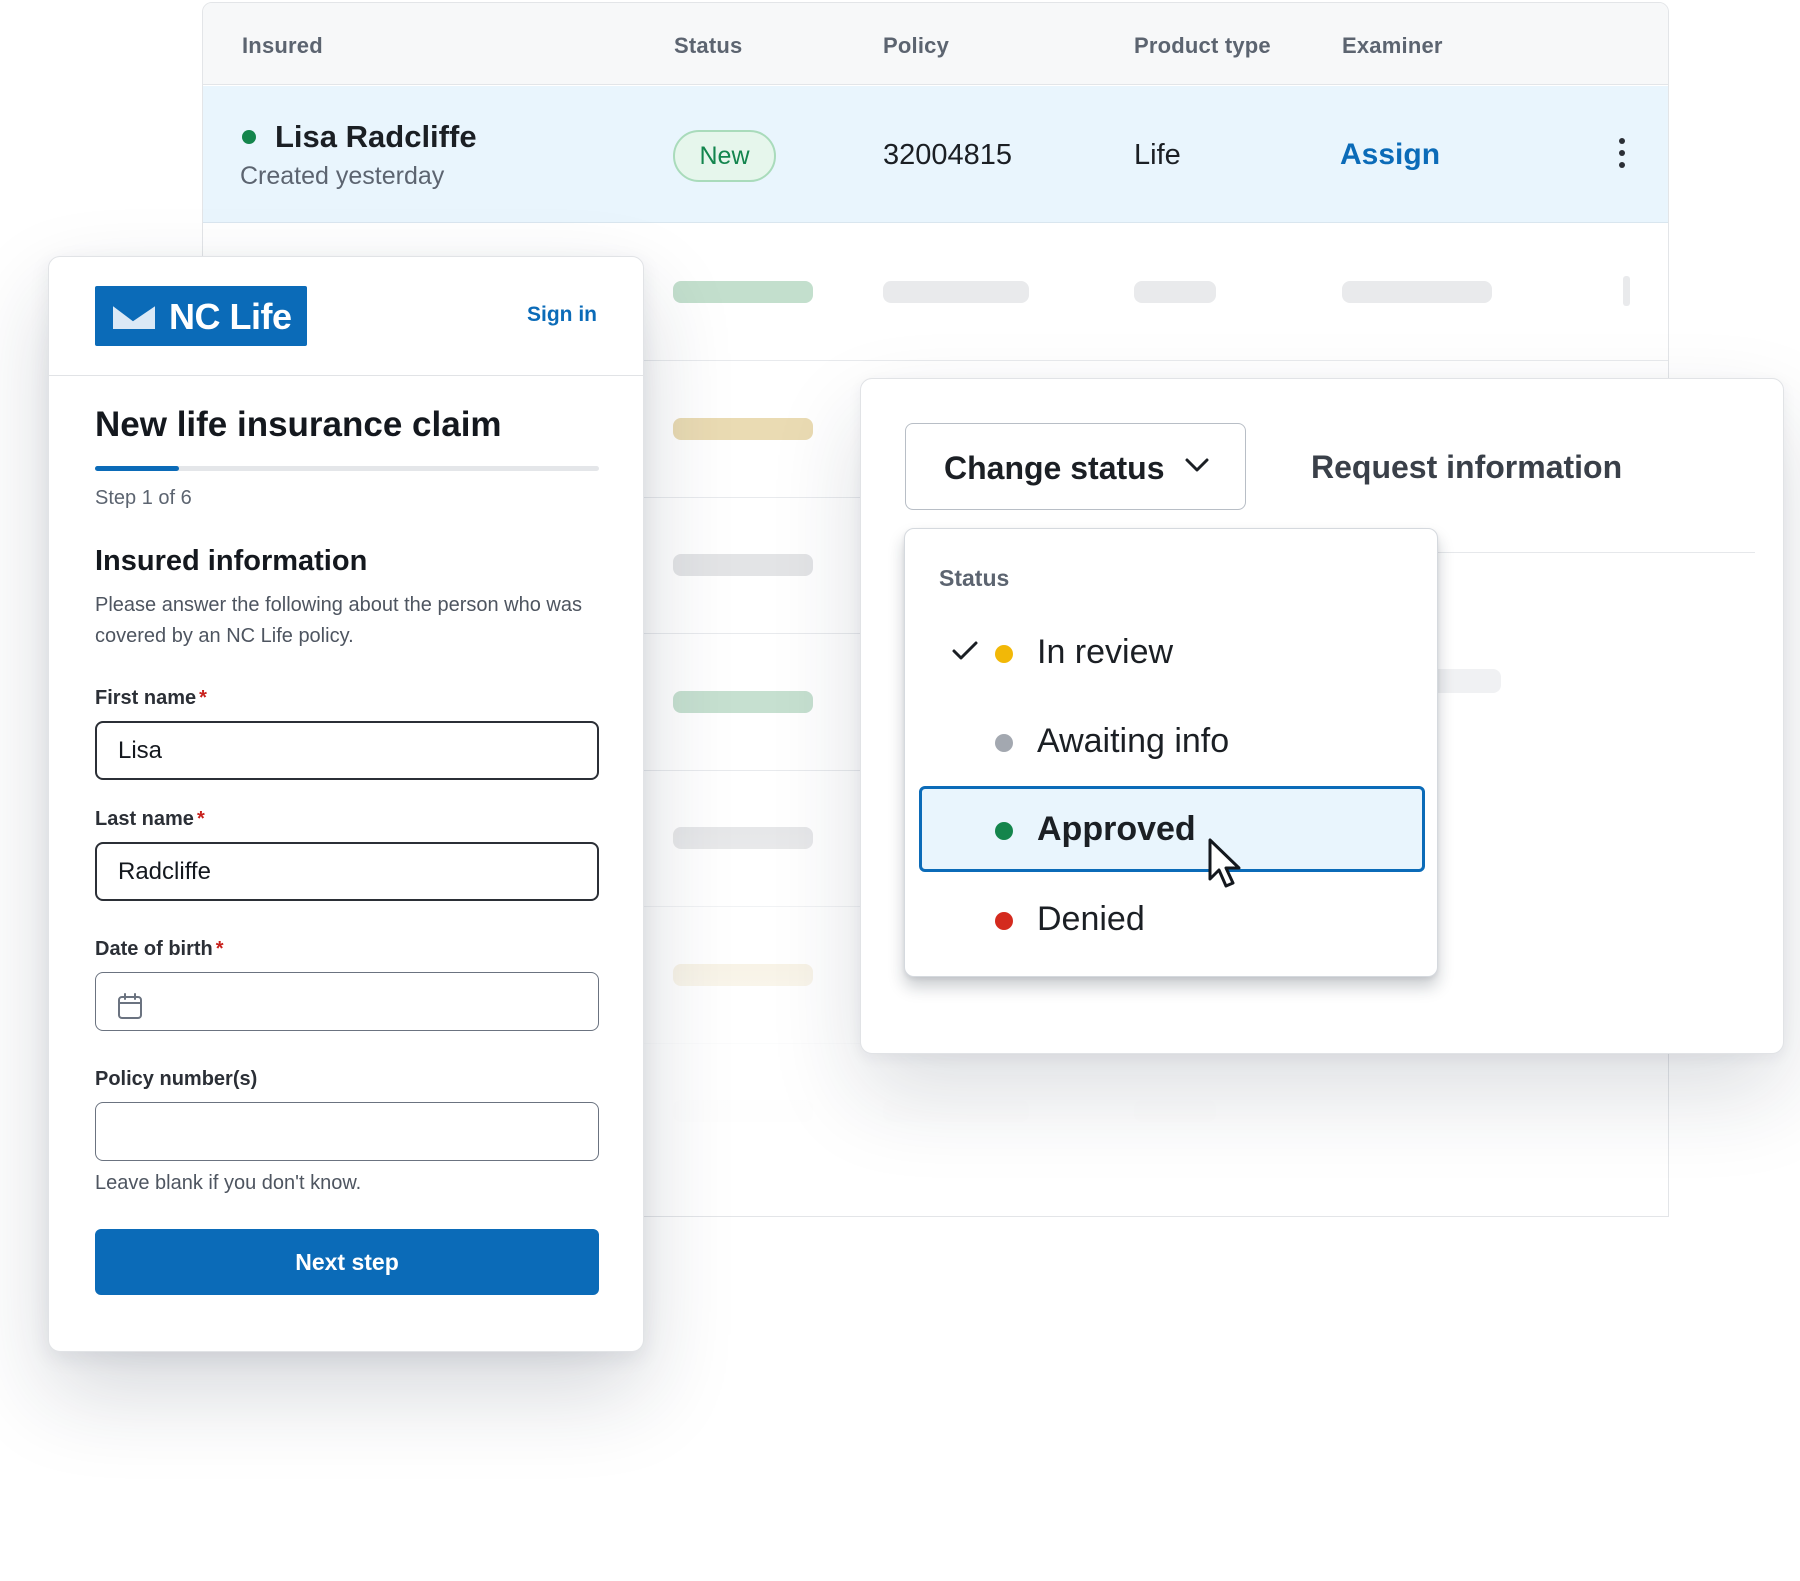 The height and width of the screenshot is (1581, 1800). What do you see at coordinates (347, 1131) in the screenshot?
I see `policy-numbers-field` at bounding box center [347, 1131].